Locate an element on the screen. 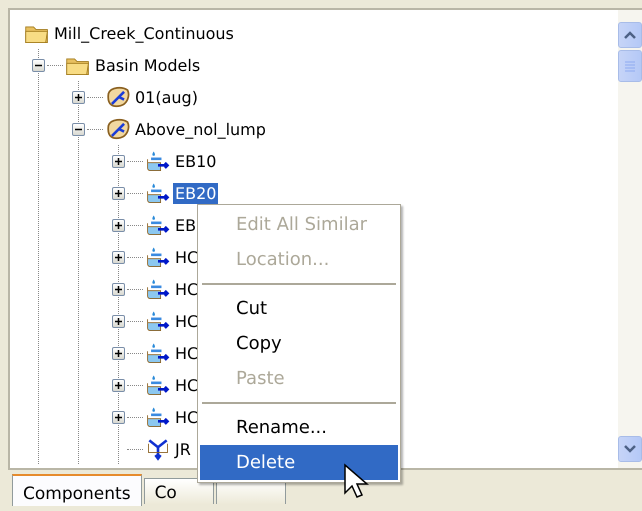 The width and height of the screenshot is (642, 511). menu-item: Copy is located at coordinates (299, 343).